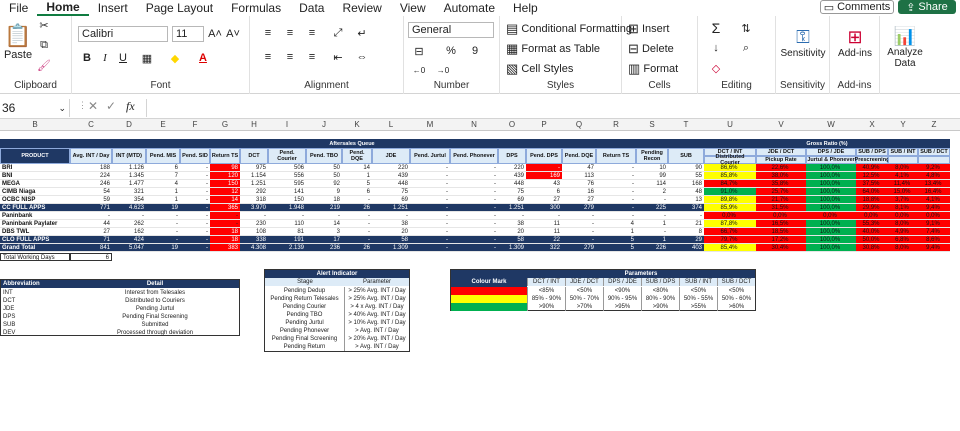 Image resolution: width=960 pixels, height=431 pixels. Describe the element at coordinates (553, 48) in the screenshot. I see `format-as-table-button: ▦ Format as Table` at that location.